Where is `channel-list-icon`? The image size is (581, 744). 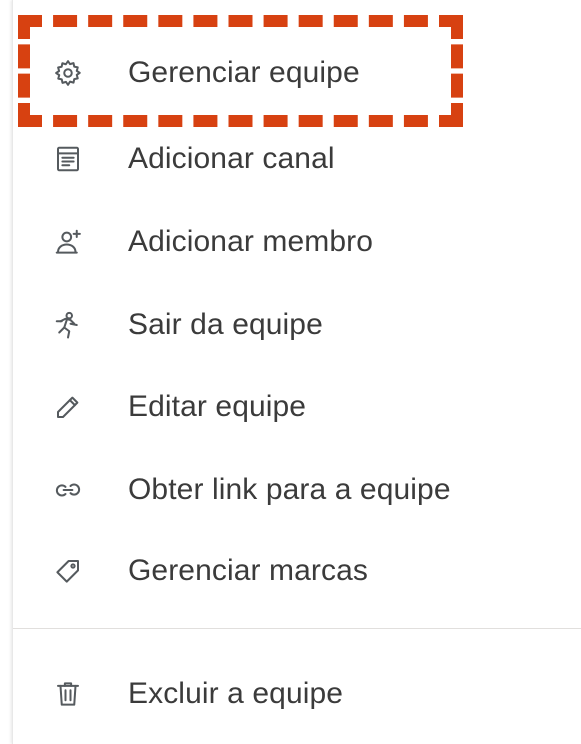 channel-list-icon is located at coordinates (68, 159).